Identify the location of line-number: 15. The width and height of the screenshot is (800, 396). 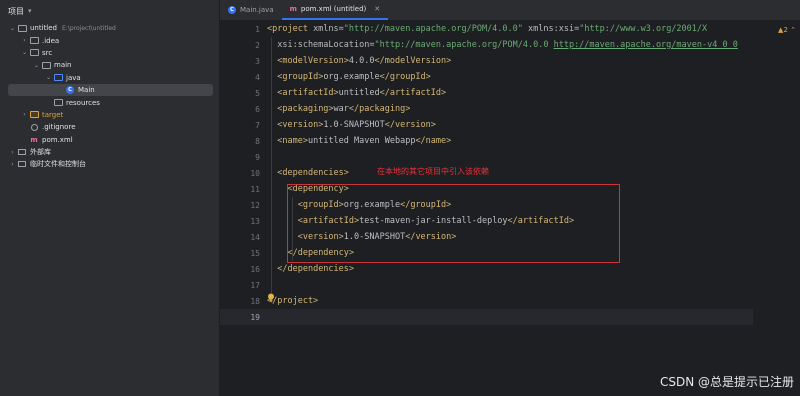
(255, 253).